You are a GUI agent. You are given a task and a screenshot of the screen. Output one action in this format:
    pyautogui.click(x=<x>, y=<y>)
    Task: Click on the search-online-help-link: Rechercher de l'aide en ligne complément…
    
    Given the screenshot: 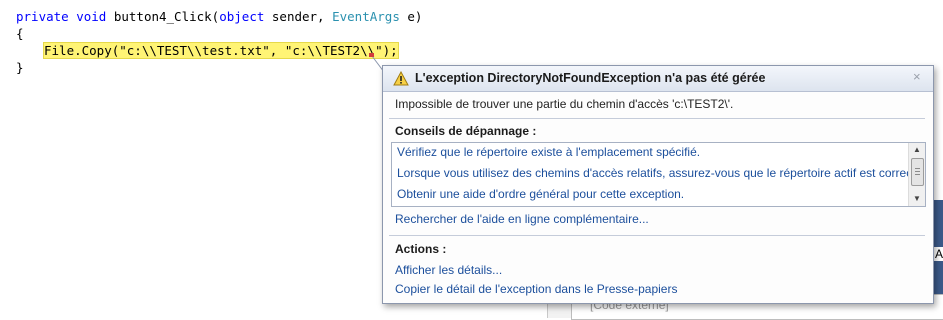 What is the action you would take?
    pyautogui.click(x=522, y=219)
    